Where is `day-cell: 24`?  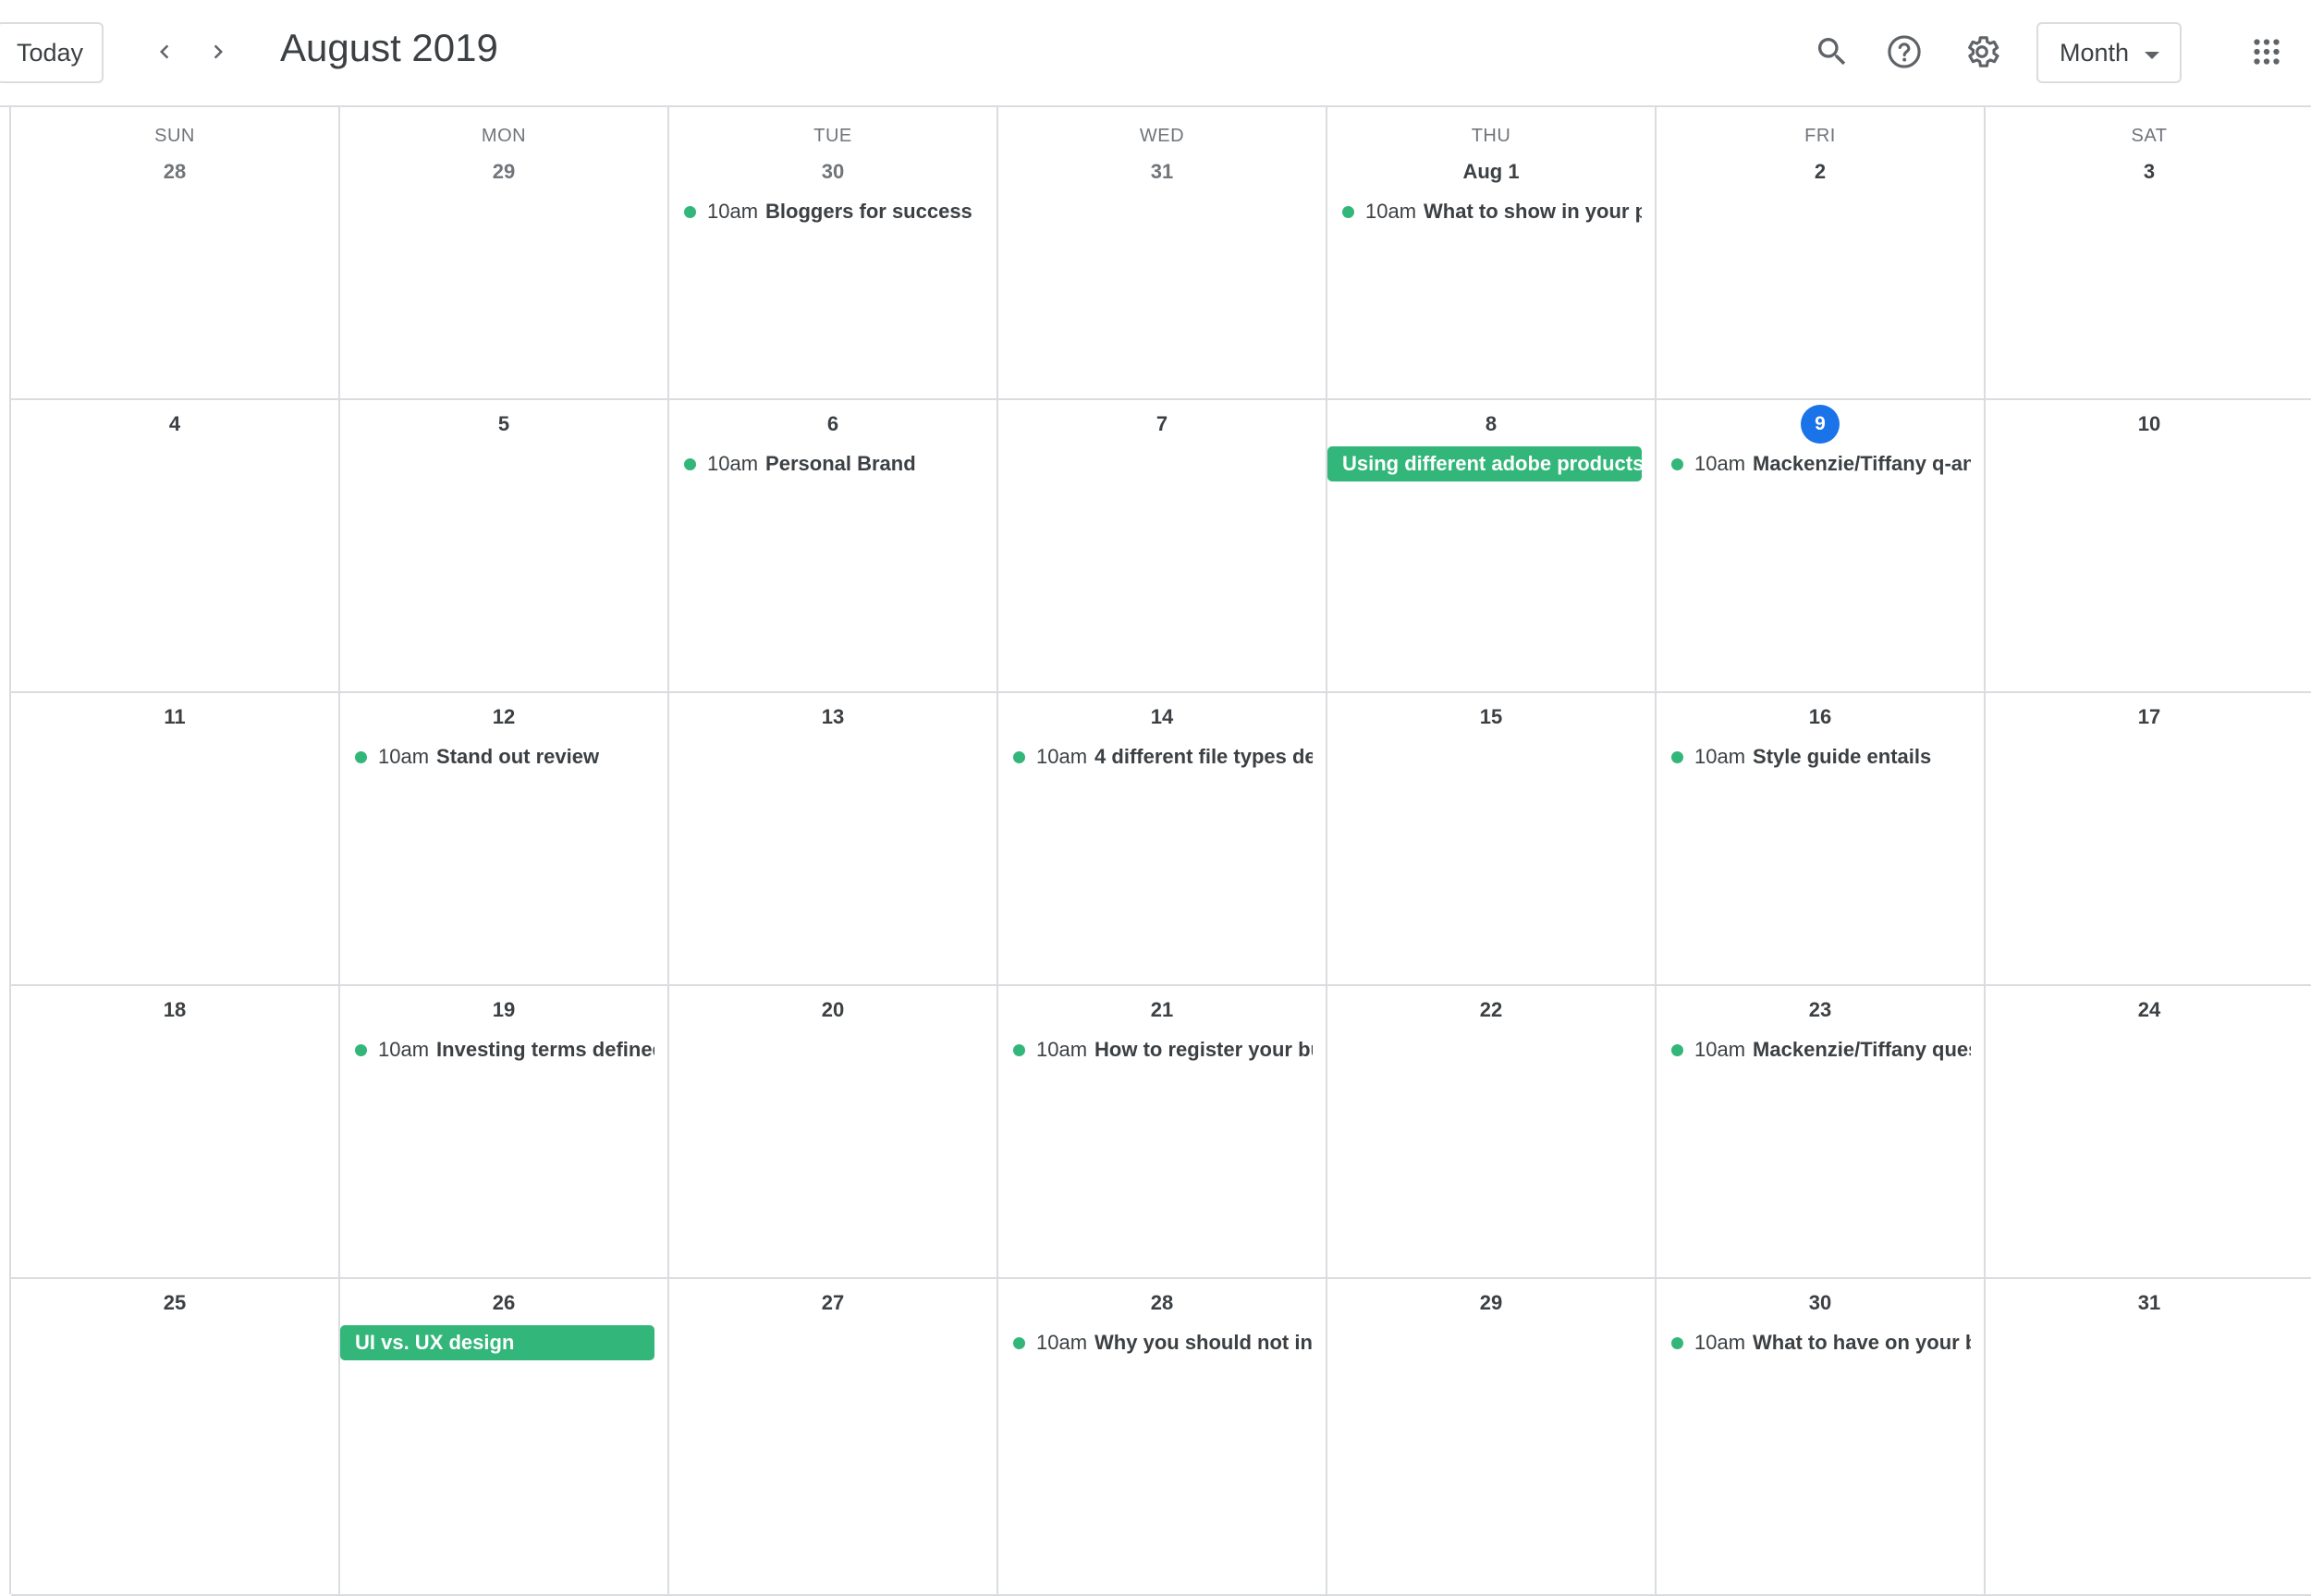
day-cell: 24 is located at coordinates (2148, 1132).